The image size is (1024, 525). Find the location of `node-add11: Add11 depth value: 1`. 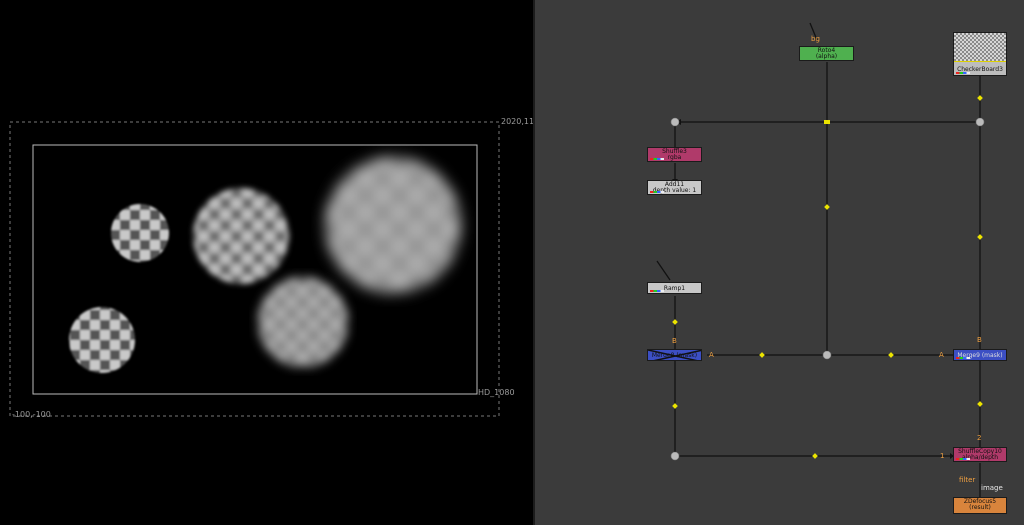

node-add11: Add11 depth value: 1 is located at coordinates (674, 187).